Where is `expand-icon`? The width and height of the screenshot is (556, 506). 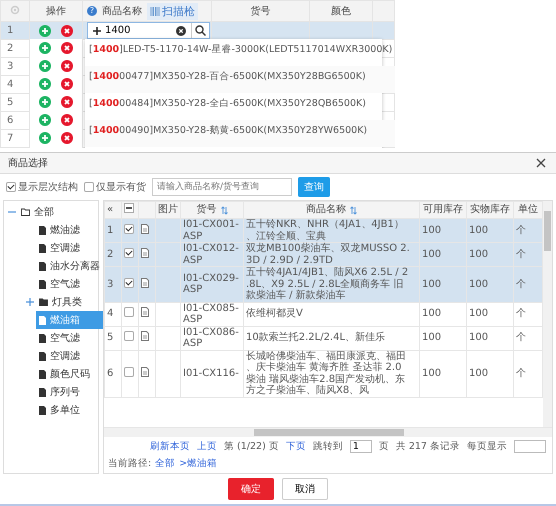
expand-icon is located at coordinates (30, 302).